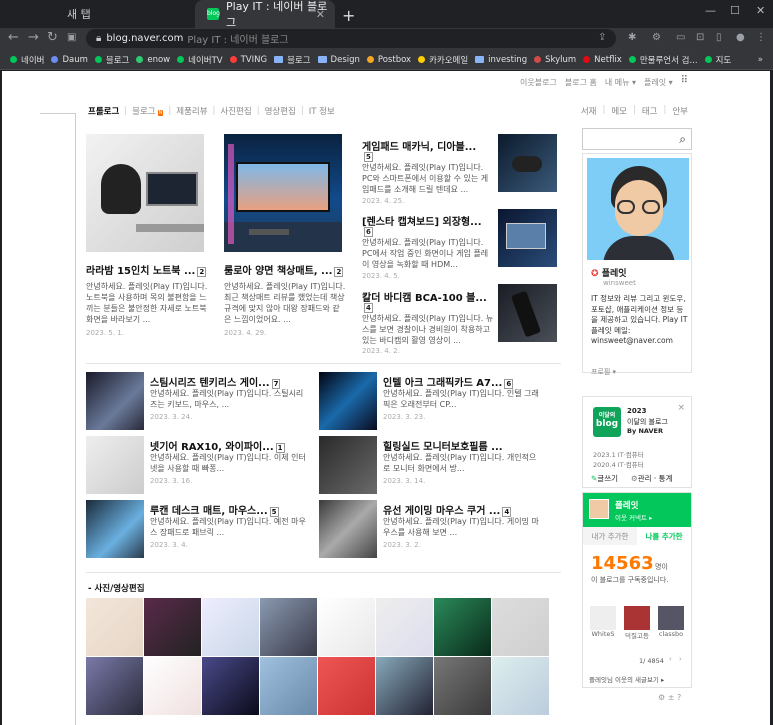 This screenshot has height=725, width=773. Describe the element at coordinates (284, 269) in the screenshot. I see `post-title: 룸로아 양면 책상매트, ... 2` at that location.